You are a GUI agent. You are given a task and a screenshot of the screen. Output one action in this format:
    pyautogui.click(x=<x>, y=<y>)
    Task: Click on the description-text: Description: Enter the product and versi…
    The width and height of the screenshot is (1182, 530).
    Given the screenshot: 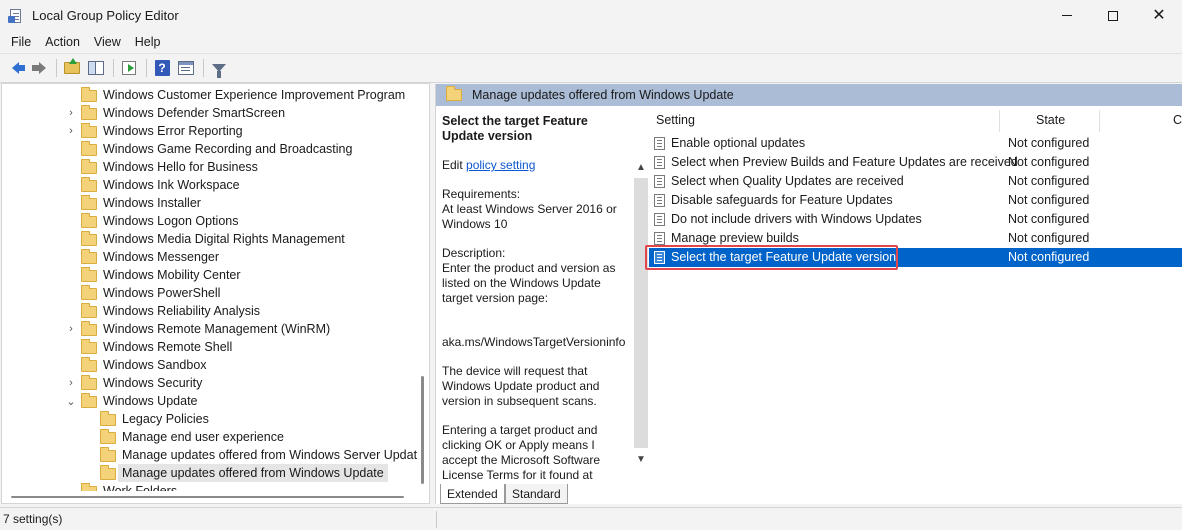 What is the action you would take?
    pyautogui.click(x=529, y=275)
    